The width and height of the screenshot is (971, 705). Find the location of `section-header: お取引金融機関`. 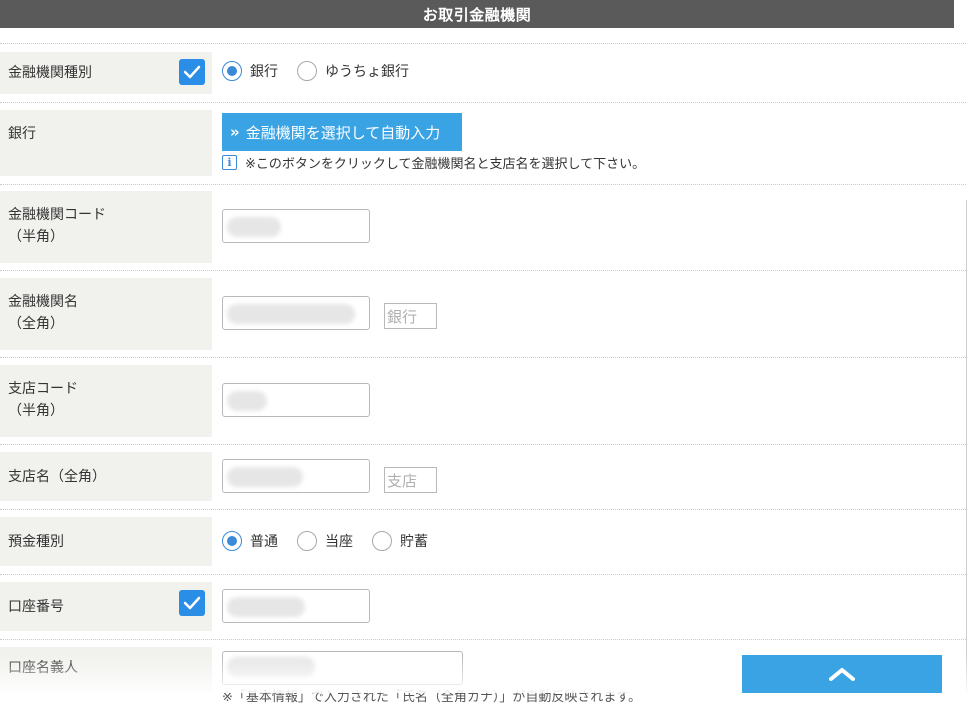

section-header: お取引金融機関 is located at coordinates (477, 14).